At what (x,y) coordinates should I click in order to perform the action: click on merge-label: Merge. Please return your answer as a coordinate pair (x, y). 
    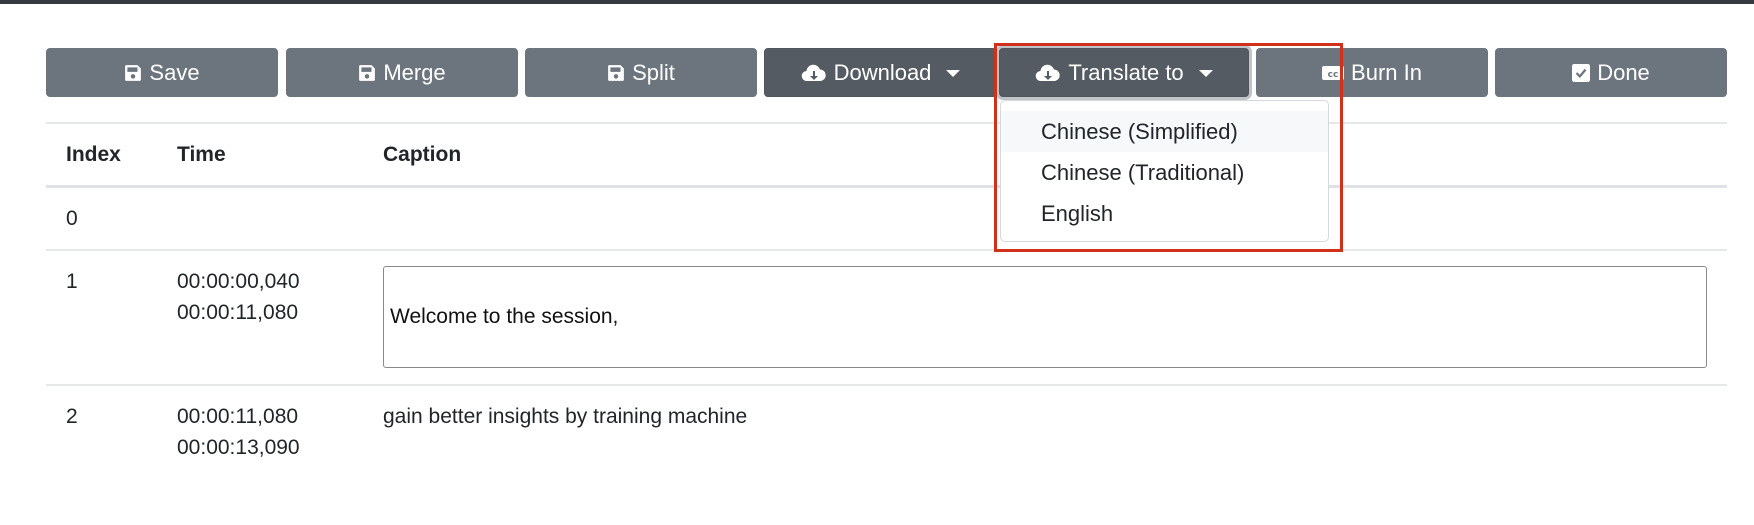
    Looking at the image, I should click on (414, 72).